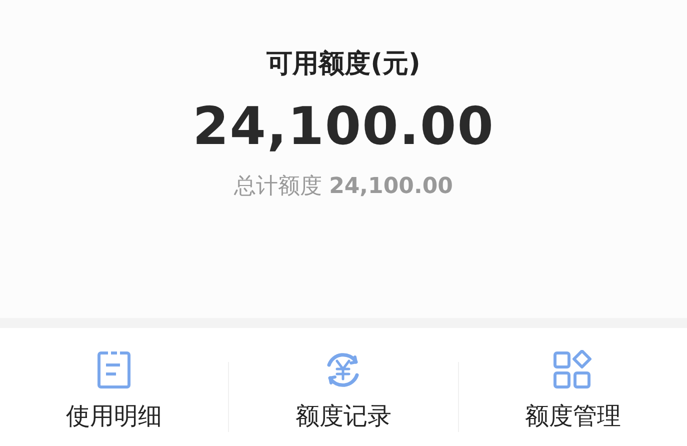 This screenshot has height=446, width=687. What do you see at coordinates (343, 416) in the screenshot?
I see `action-label: 额度记录` at bounding box center [343, 416].